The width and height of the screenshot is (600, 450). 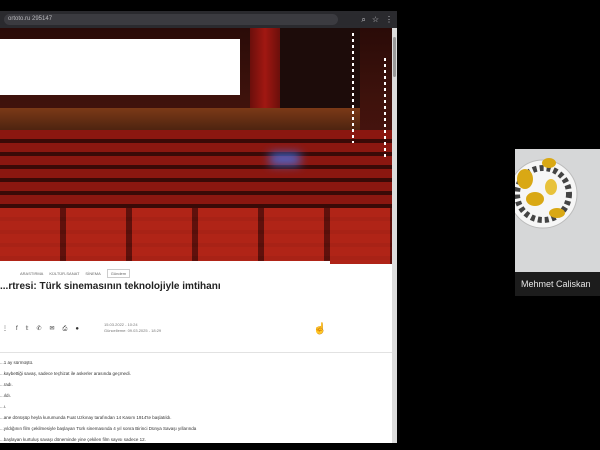 What do you see at coordinates (3, 406) in the screenshot?
I see `body-line: ...ı.` at bounding box center [3, 406].